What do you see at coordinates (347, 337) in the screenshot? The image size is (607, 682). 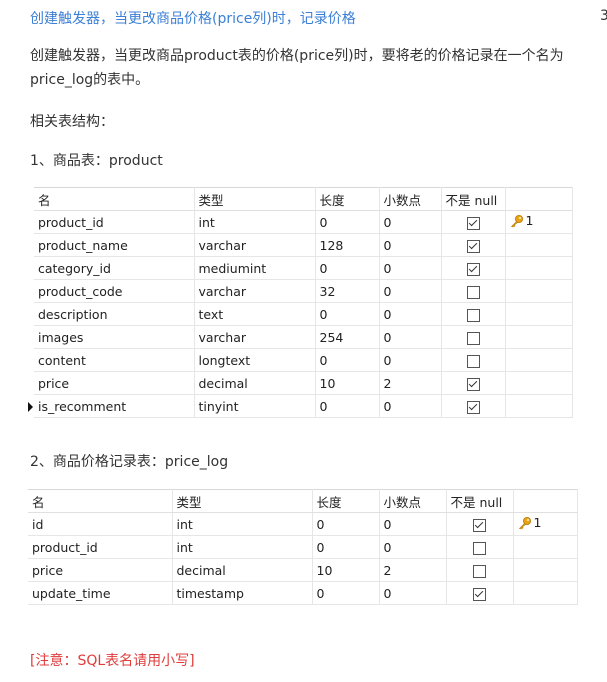 I see `column-length: 254` at bounding box center [347, 337].